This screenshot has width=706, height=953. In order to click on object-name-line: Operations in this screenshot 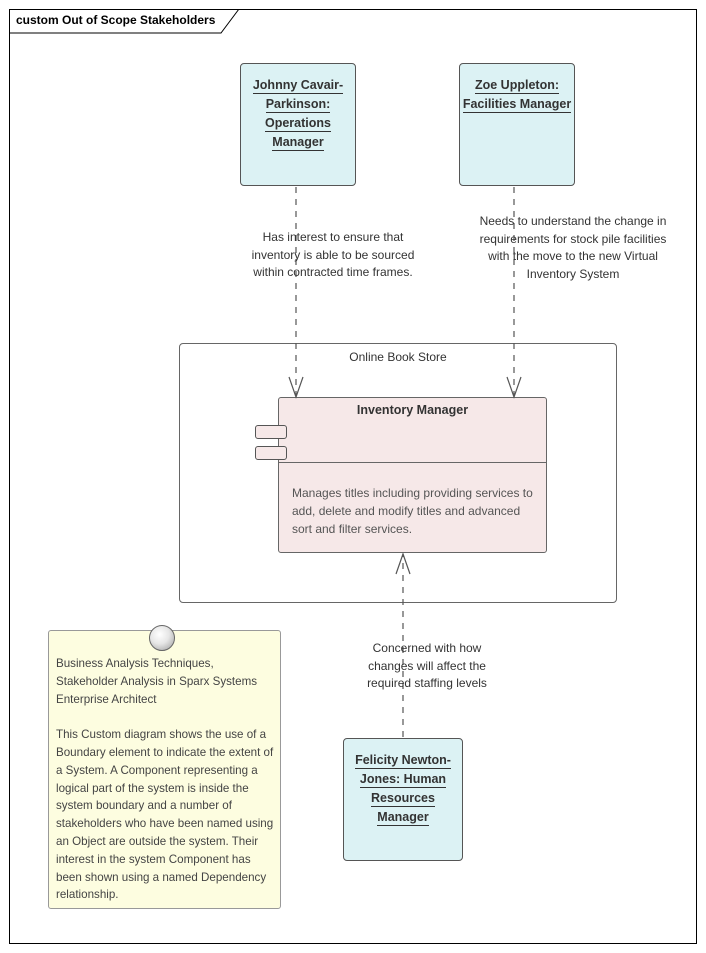, I will do `click(298, 124)`.